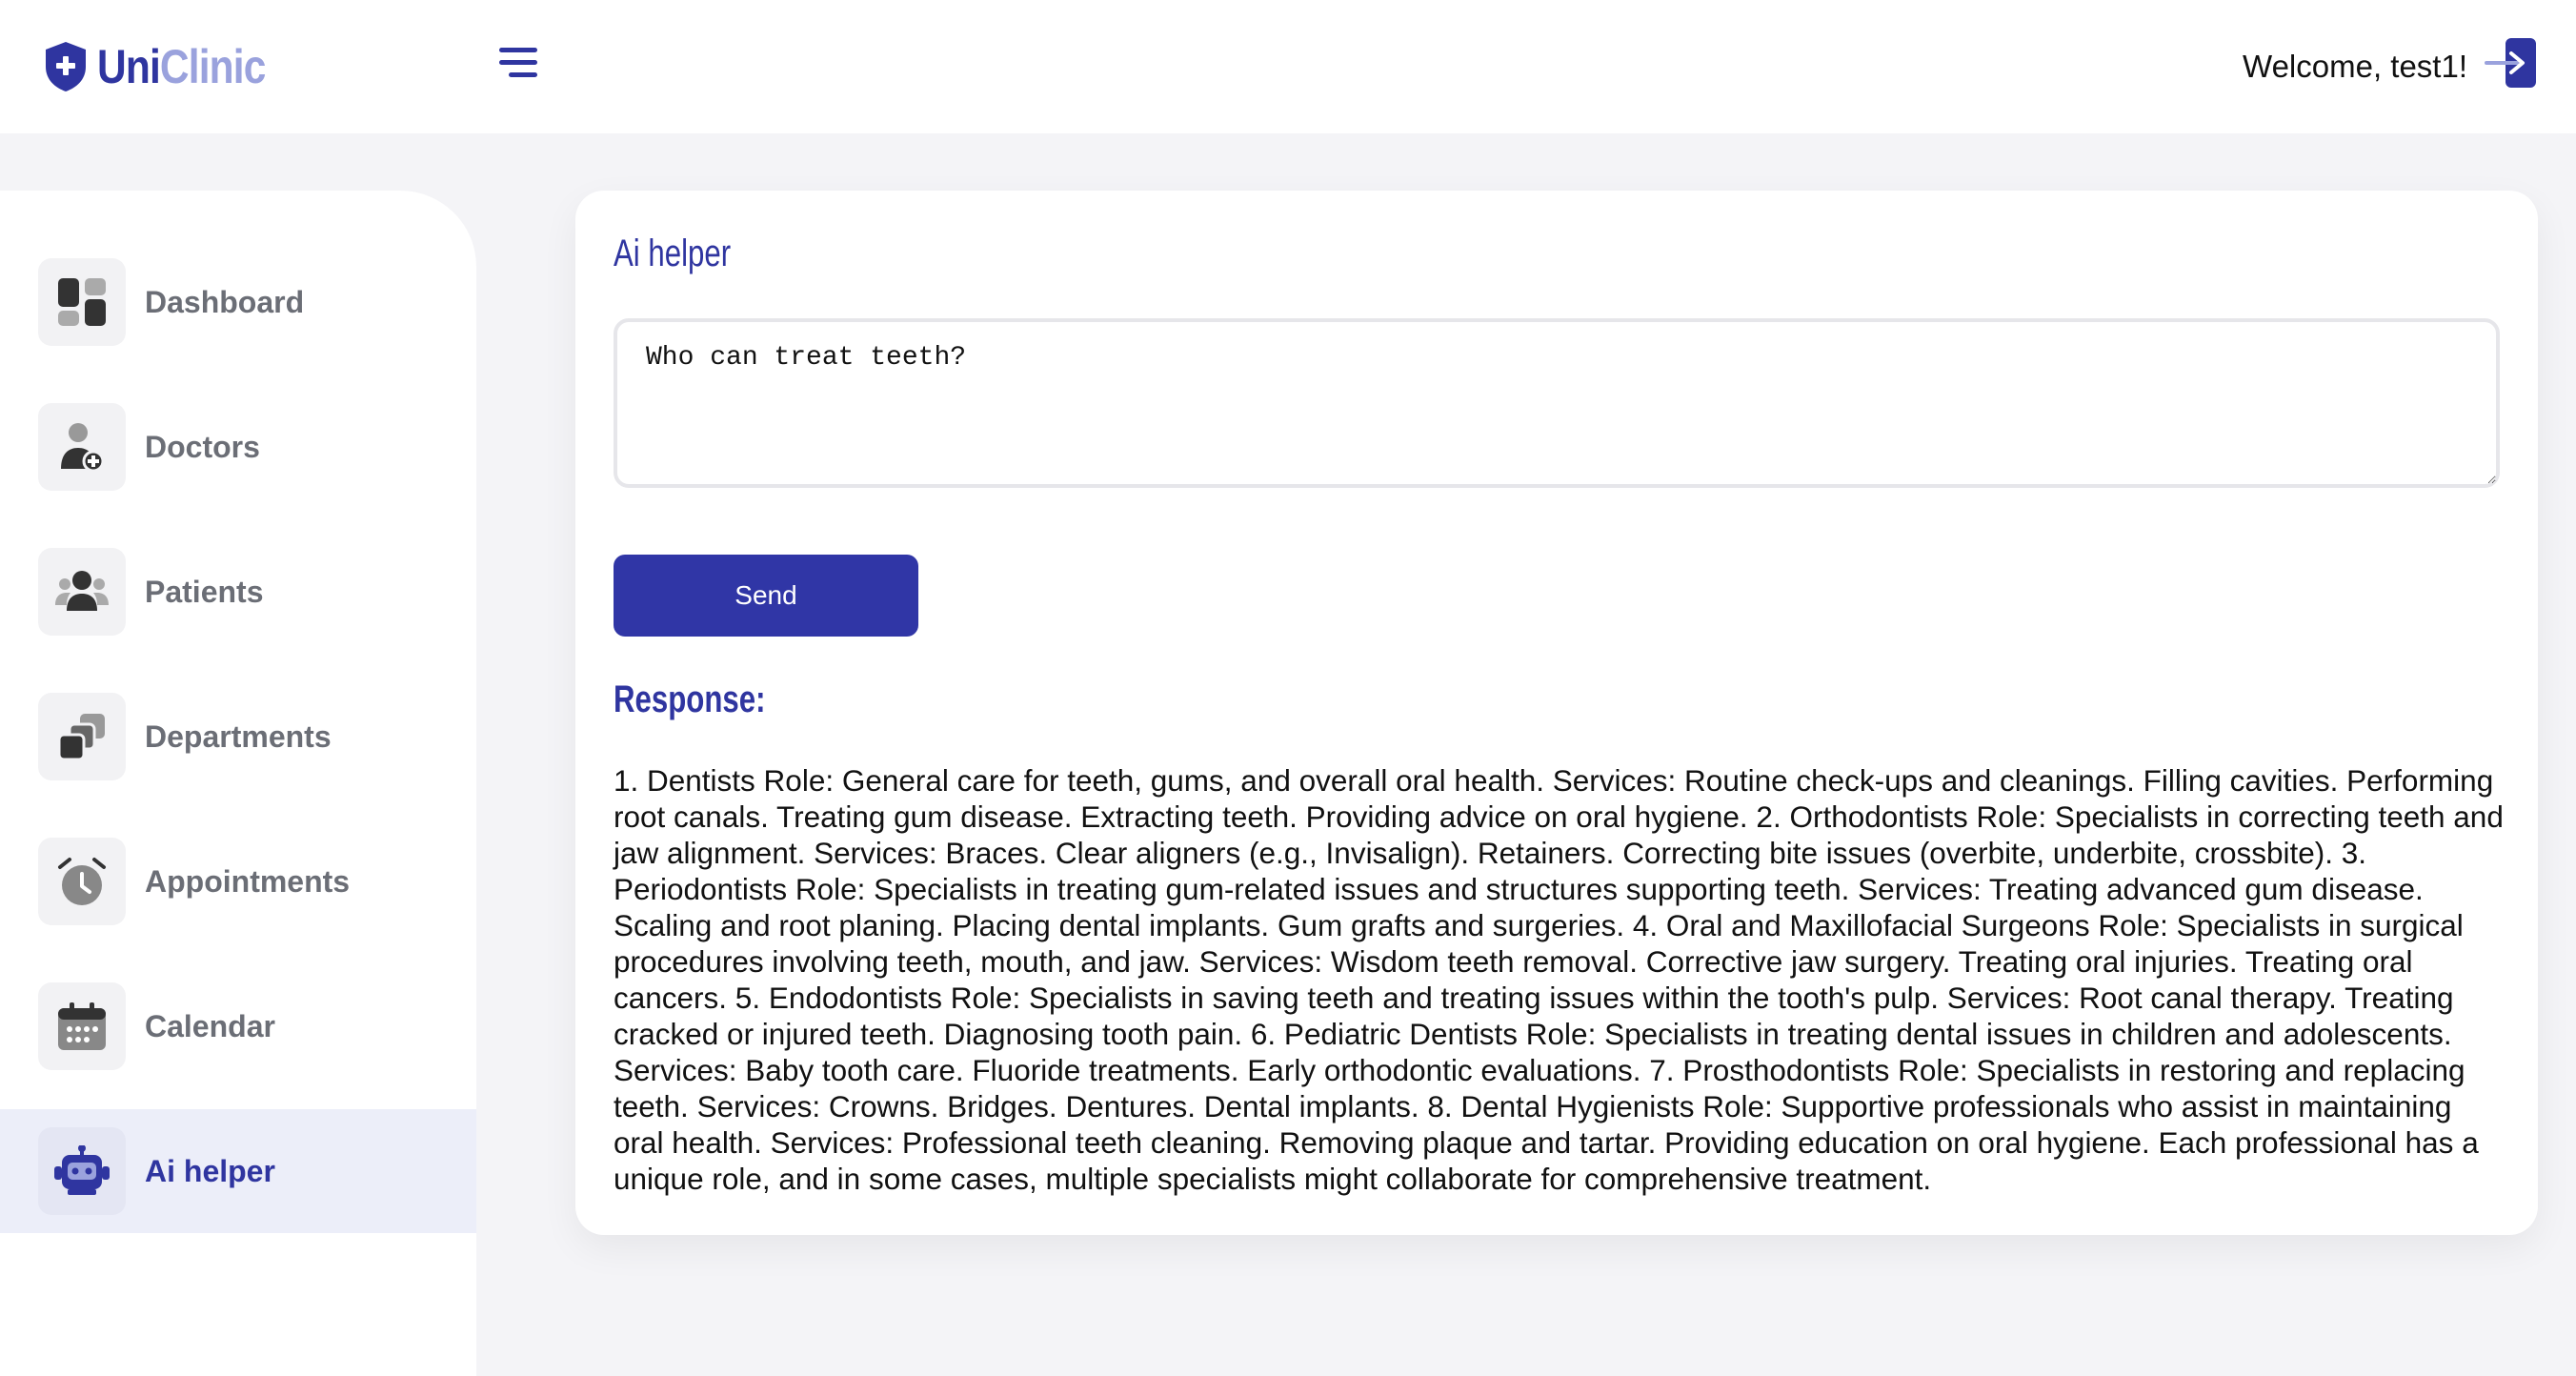 The image size is (2576, 1376). I want to click on welcome-text: Welcome, test1!, so click(2355, 66).